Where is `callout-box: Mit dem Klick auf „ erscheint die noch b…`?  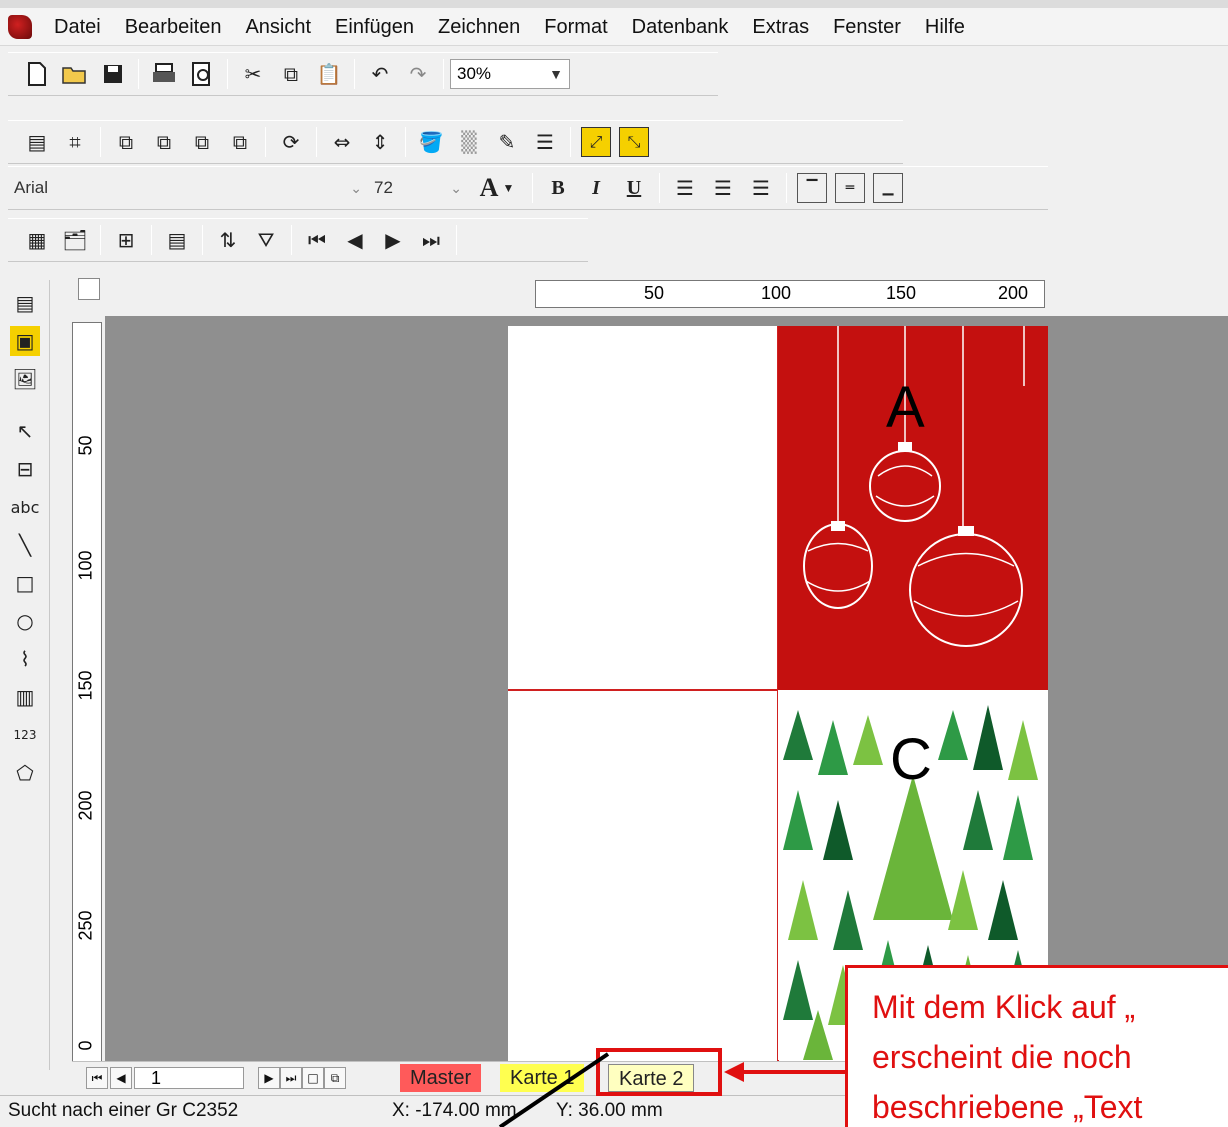 callout-box: Mit dem Klick auf „ erscheint die noch b… is located at coordinates (1036, 1046).